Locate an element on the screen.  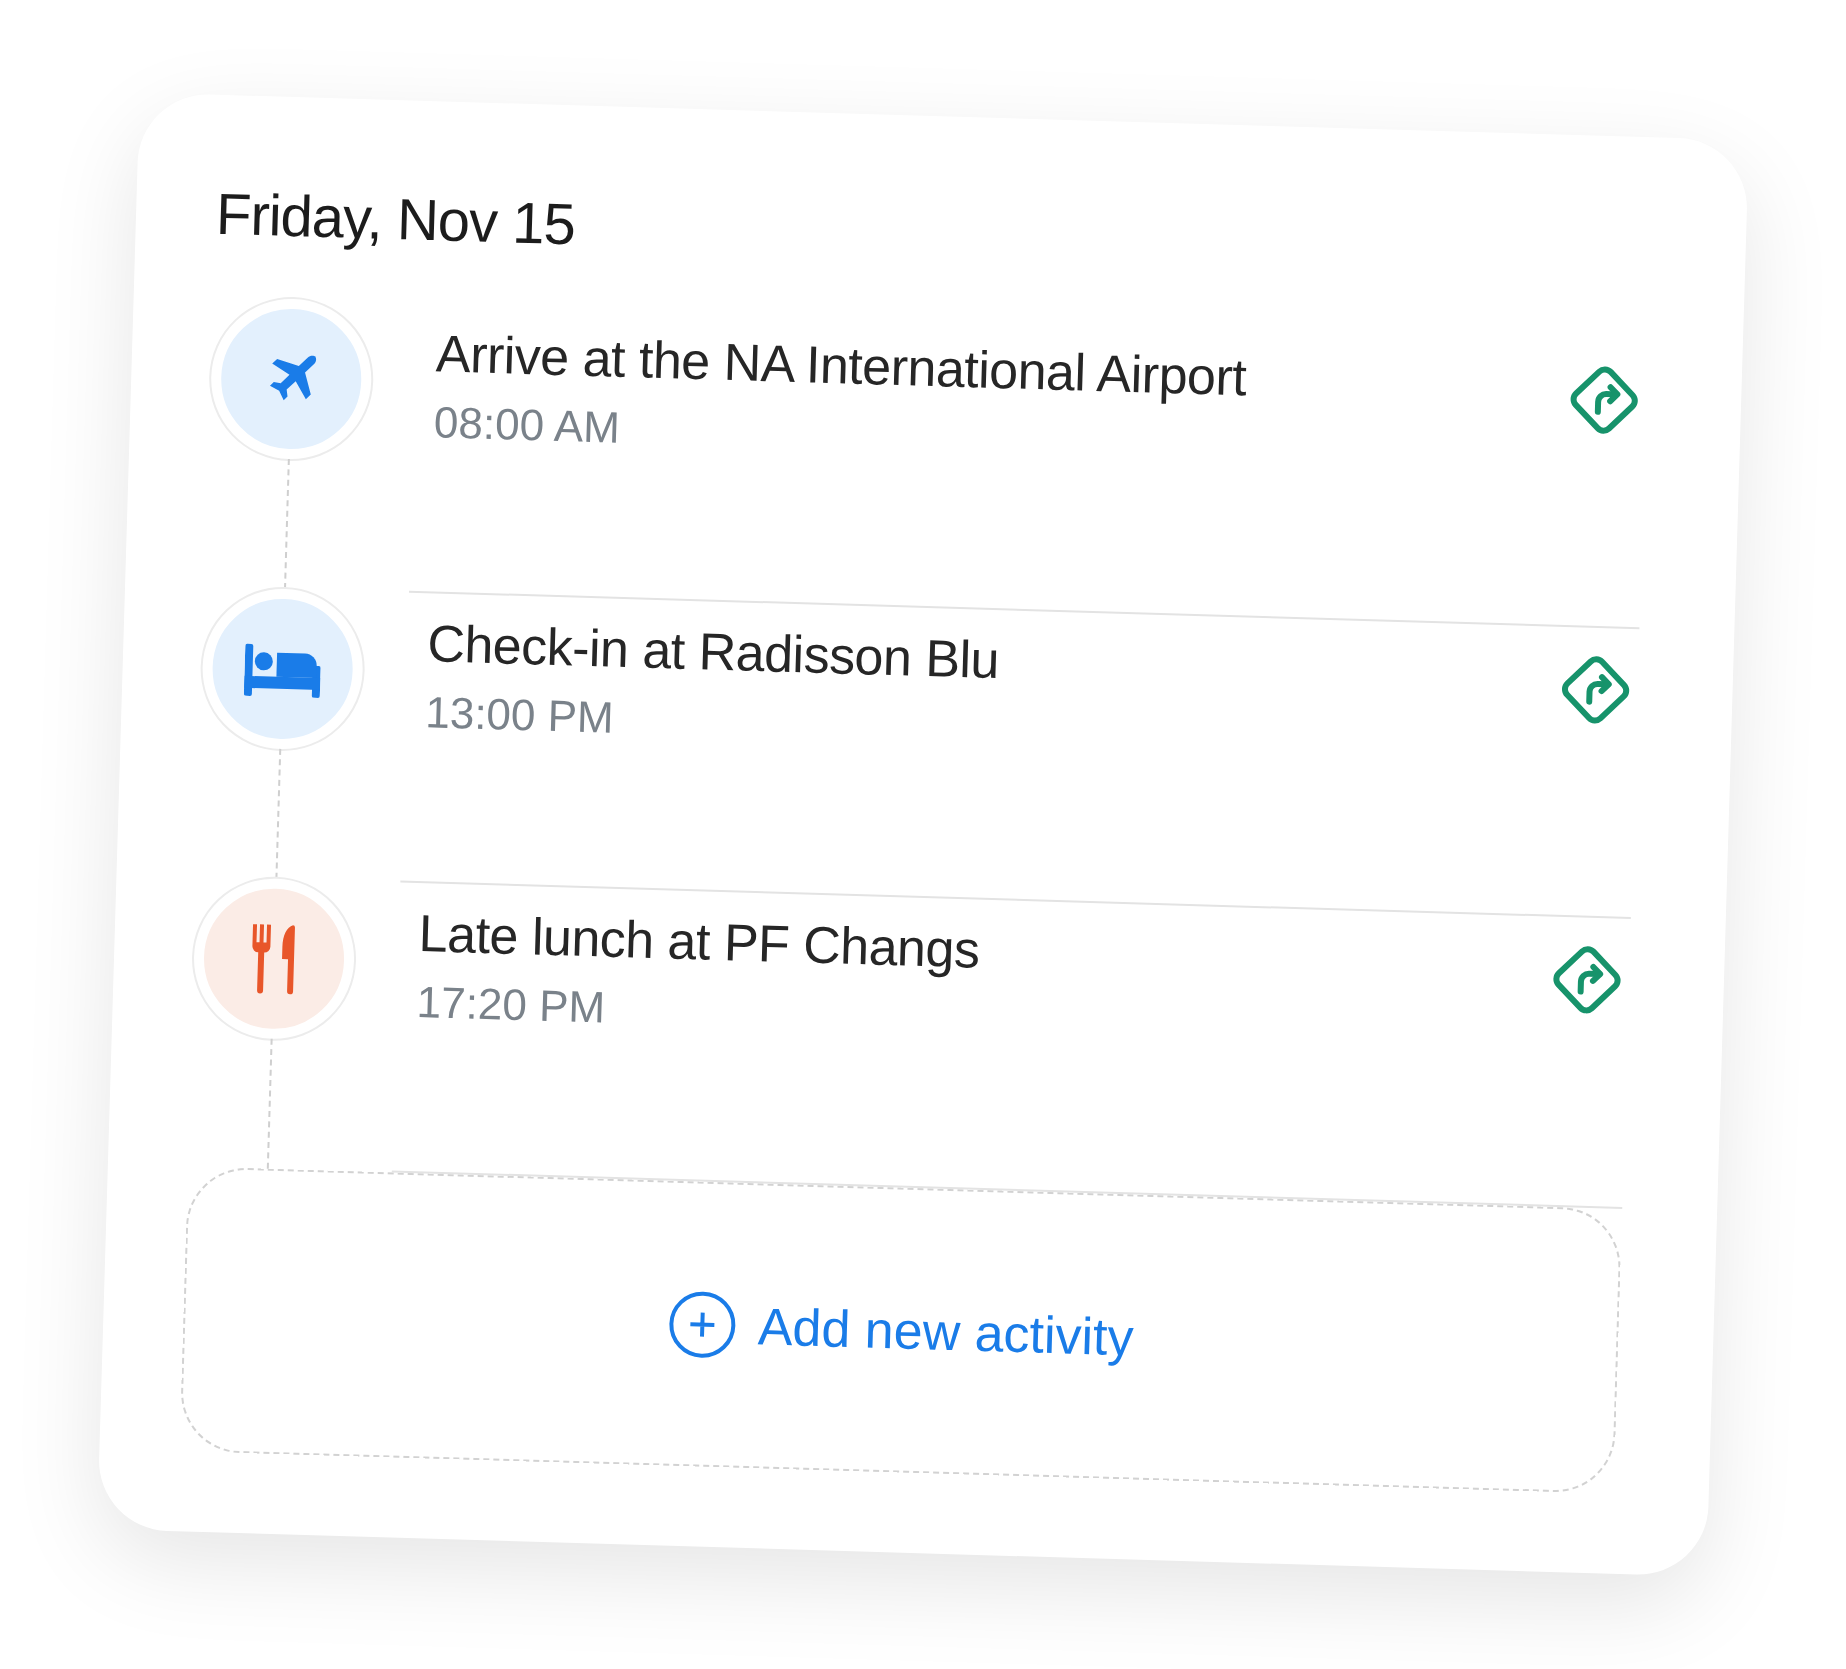
date-title: Friday, Nov 15 is located at coordinates (396, 219).